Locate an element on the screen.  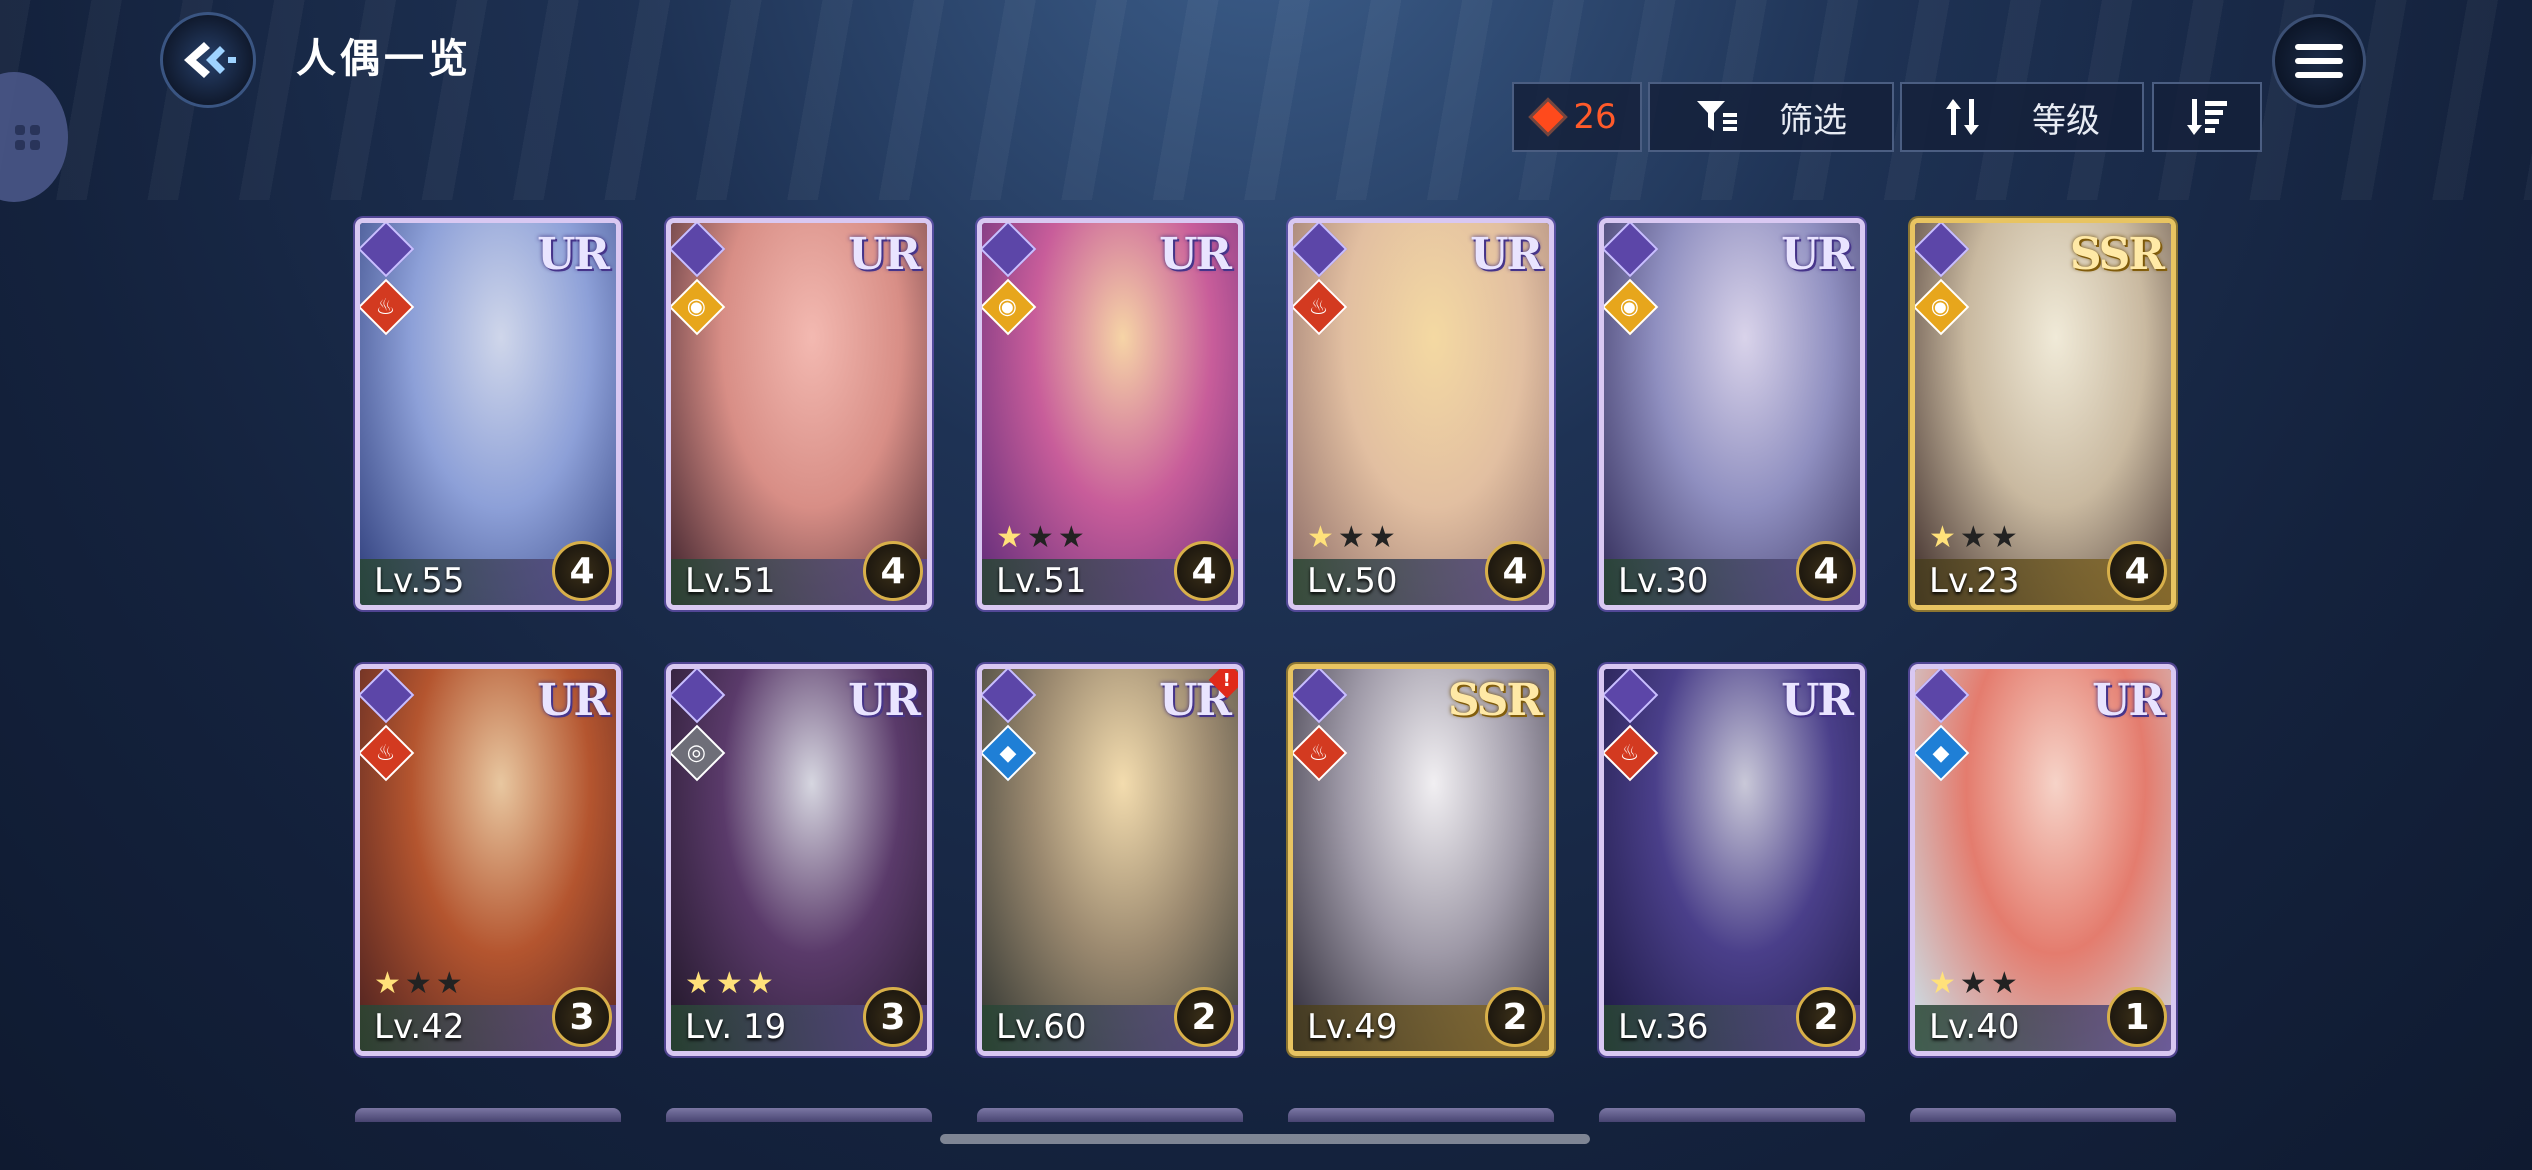
grid-dots-icon is located at coordinates (27, 137).